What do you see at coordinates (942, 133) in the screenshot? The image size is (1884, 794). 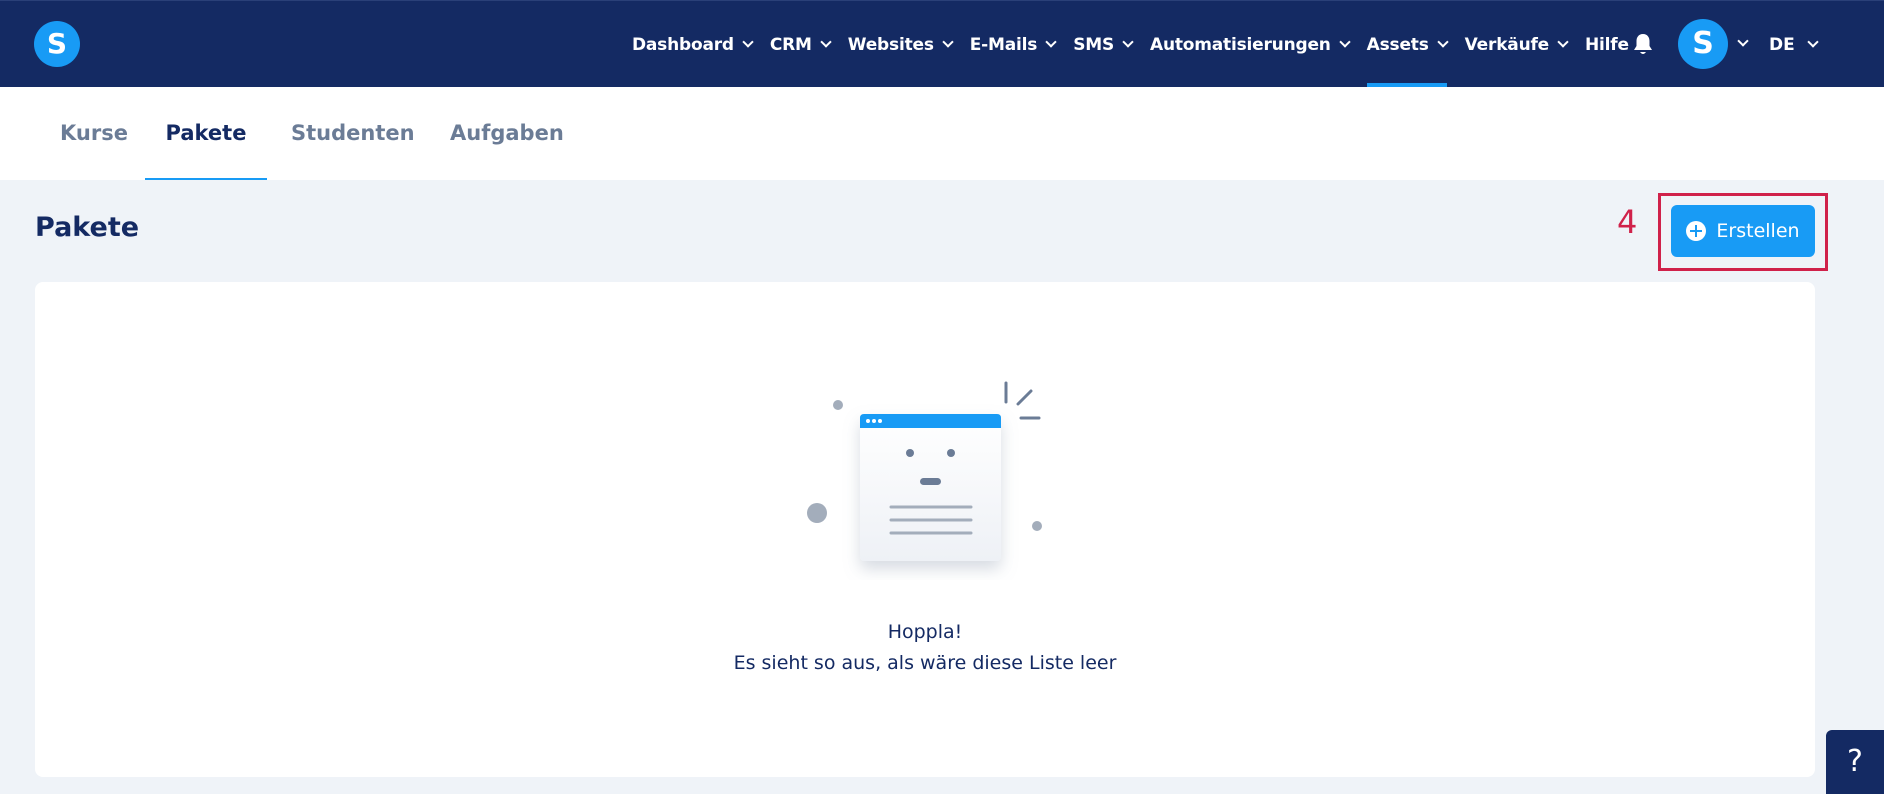 I see `sub-tabs: Kurse Pakete Studenten Aufgaben` at bounding box center [942, 133].